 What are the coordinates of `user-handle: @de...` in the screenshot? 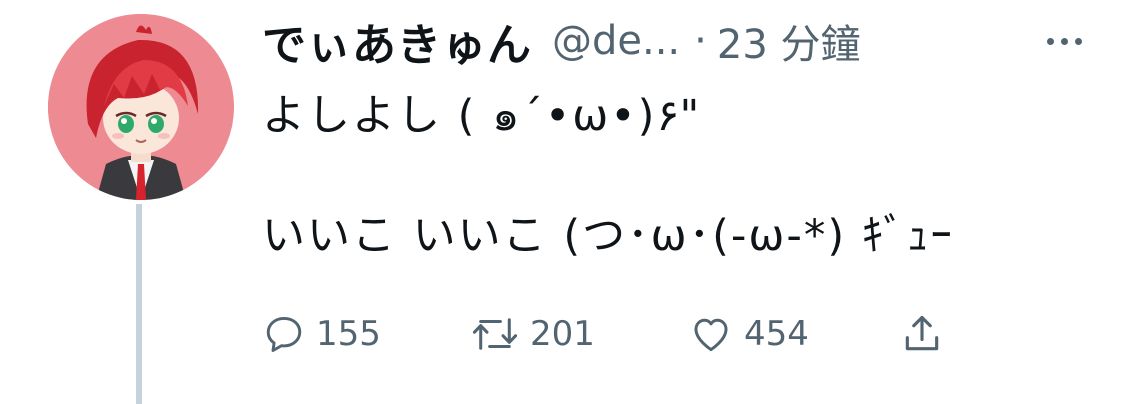 It's located at (616, 41).